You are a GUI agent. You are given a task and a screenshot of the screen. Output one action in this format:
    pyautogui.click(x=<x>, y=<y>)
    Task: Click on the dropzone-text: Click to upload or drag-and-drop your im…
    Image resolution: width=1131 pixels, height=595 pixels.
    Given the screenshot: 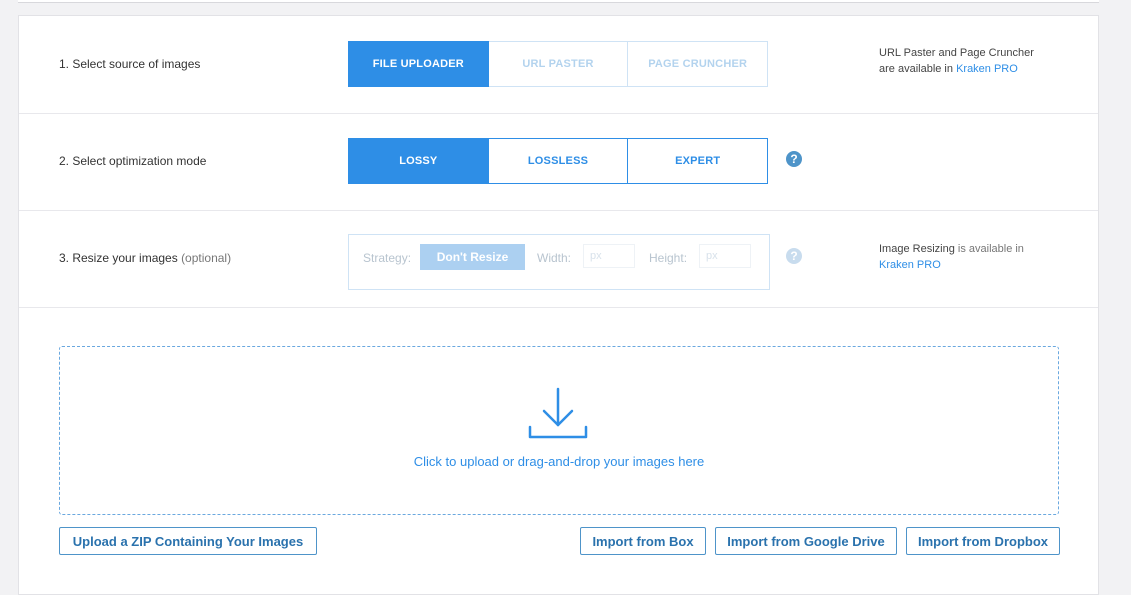 What is the action you would take?
    pyautogui.click(x=559, y=461)
    